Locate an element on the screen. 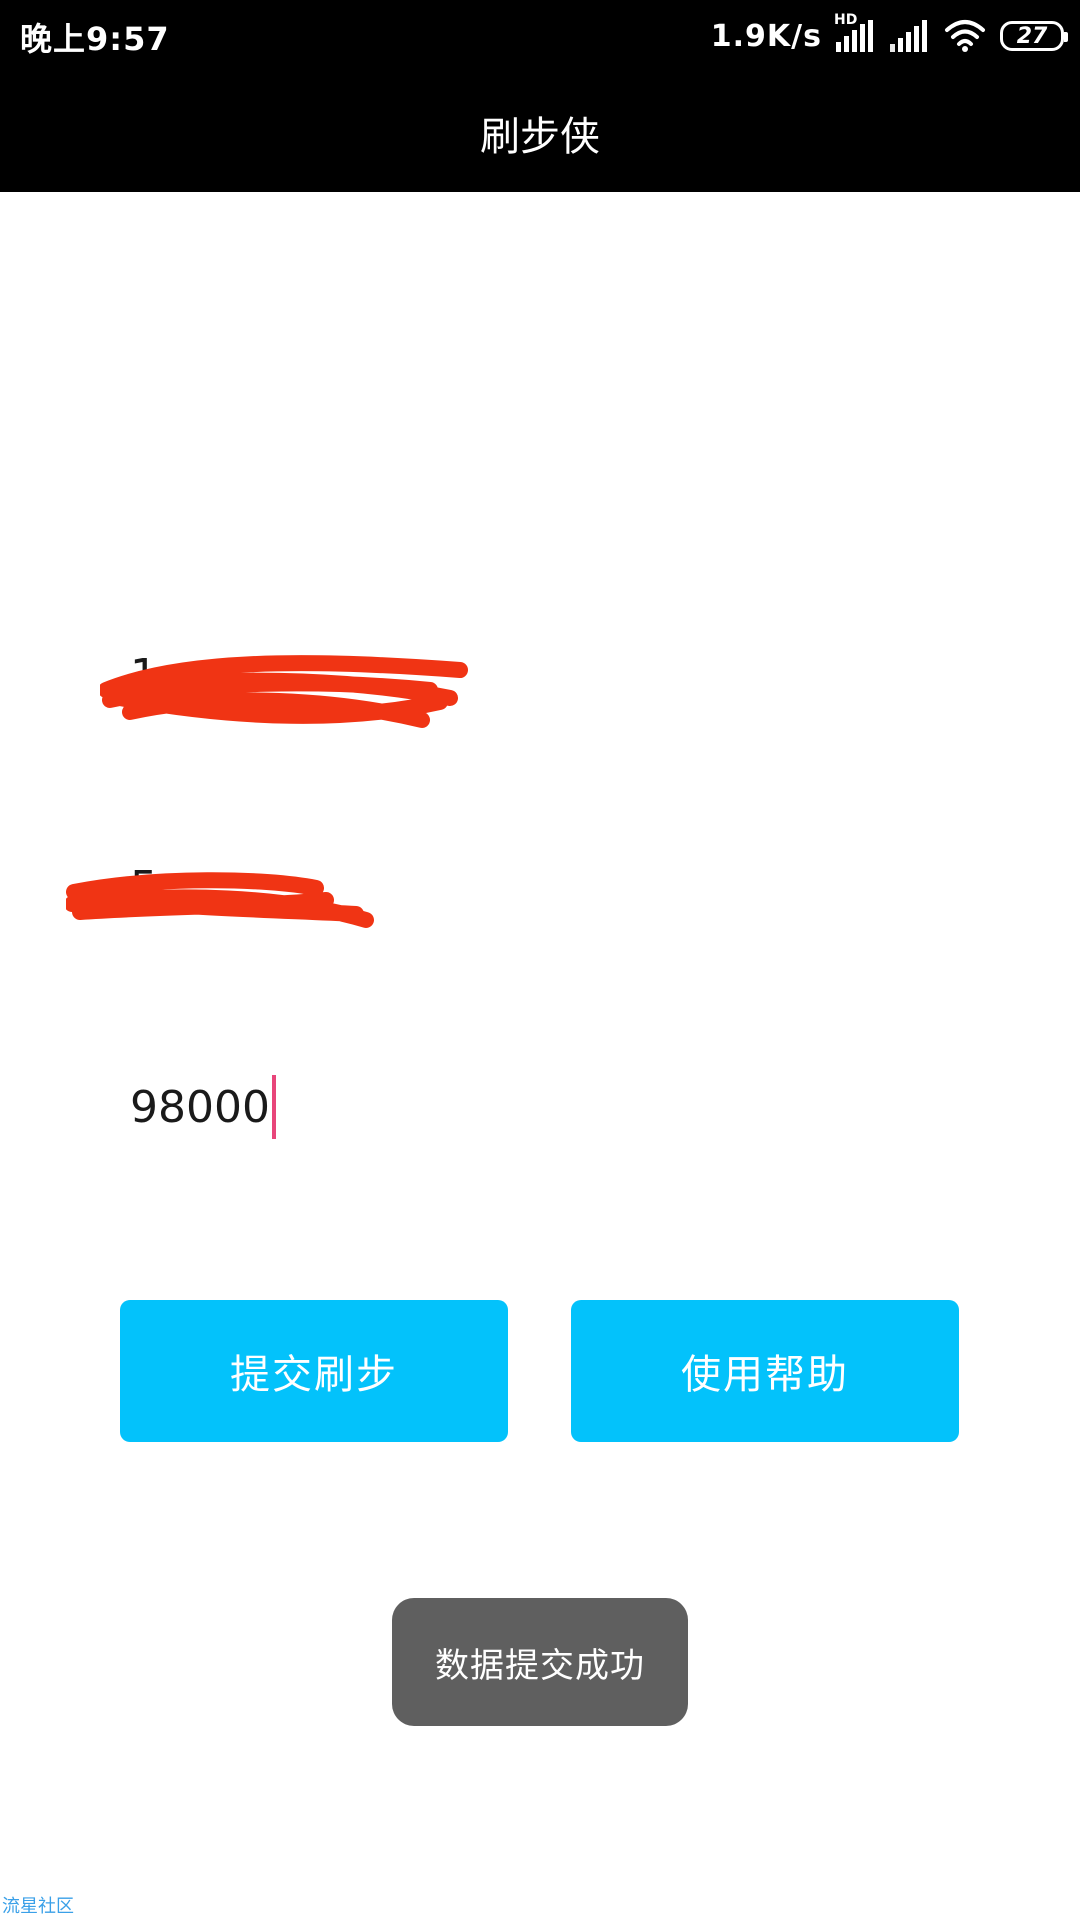 This screenshot has height=1920, width=1080. page-title: 刷步侠 is located at coordinates (540, 137).